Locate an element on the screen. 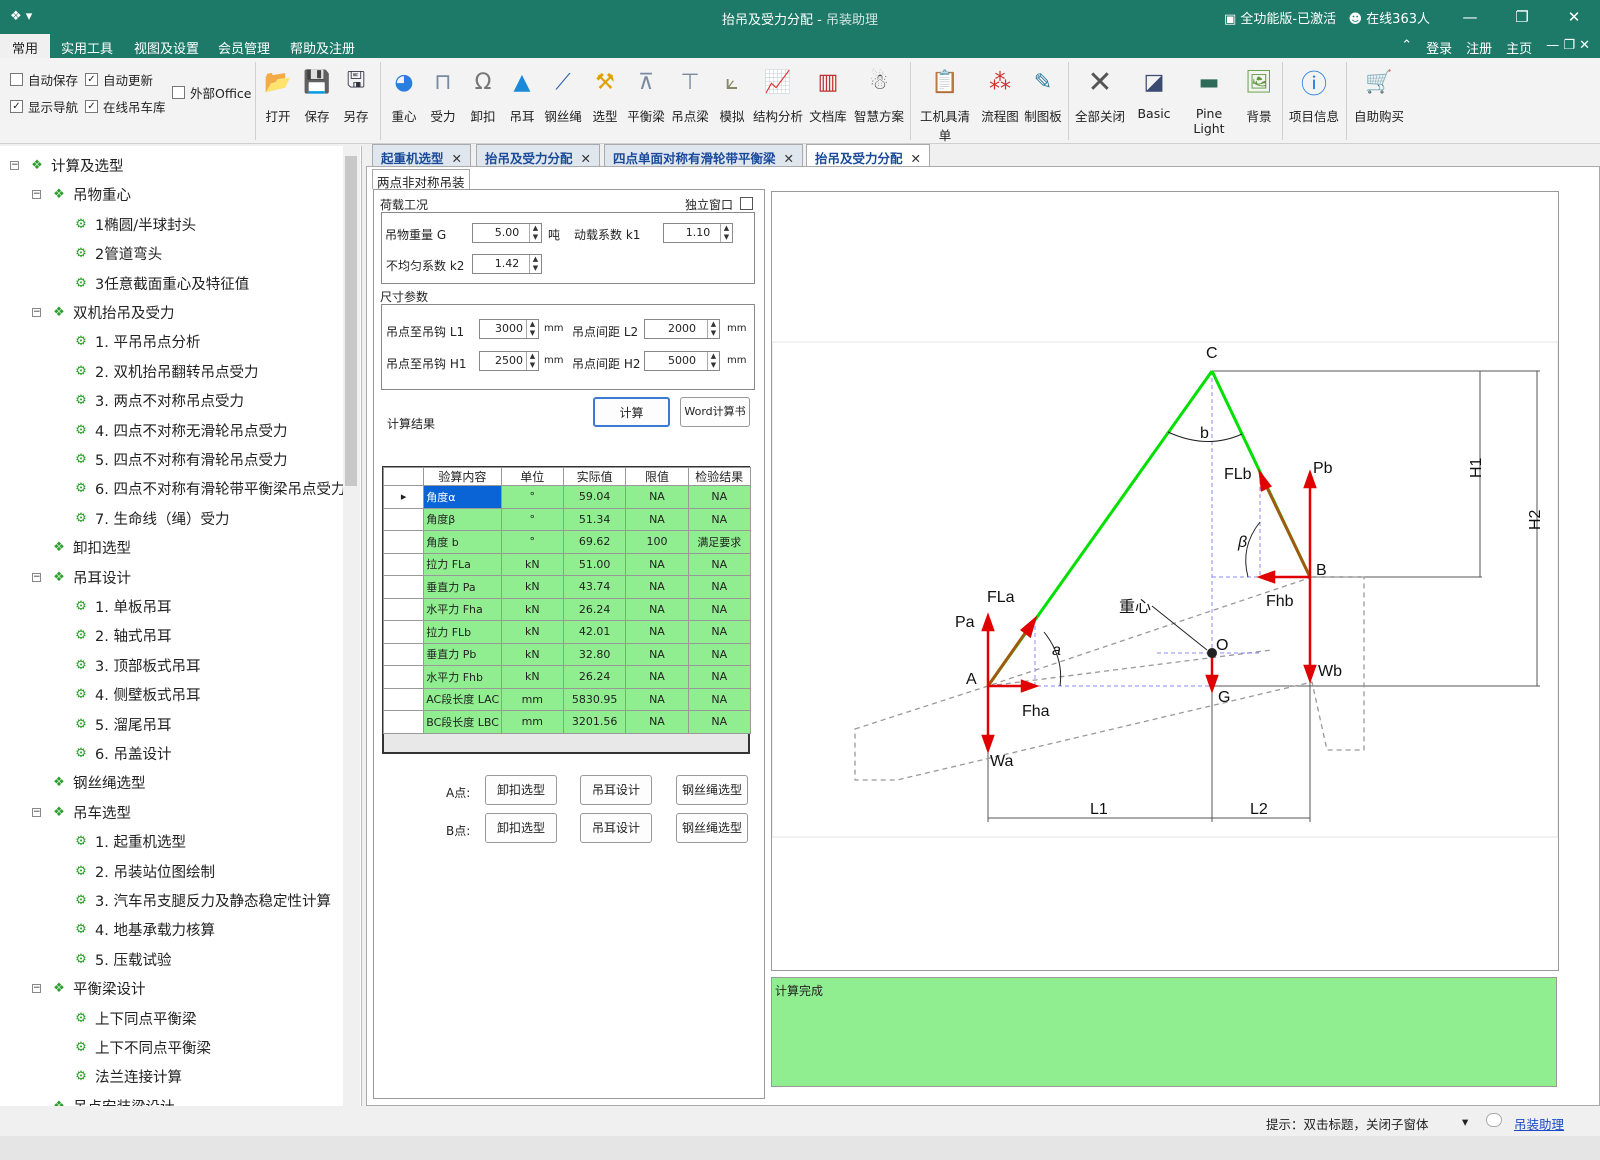 The image size is (1600, 1160). minimize-button: — is located at coordinates (1470, 17).